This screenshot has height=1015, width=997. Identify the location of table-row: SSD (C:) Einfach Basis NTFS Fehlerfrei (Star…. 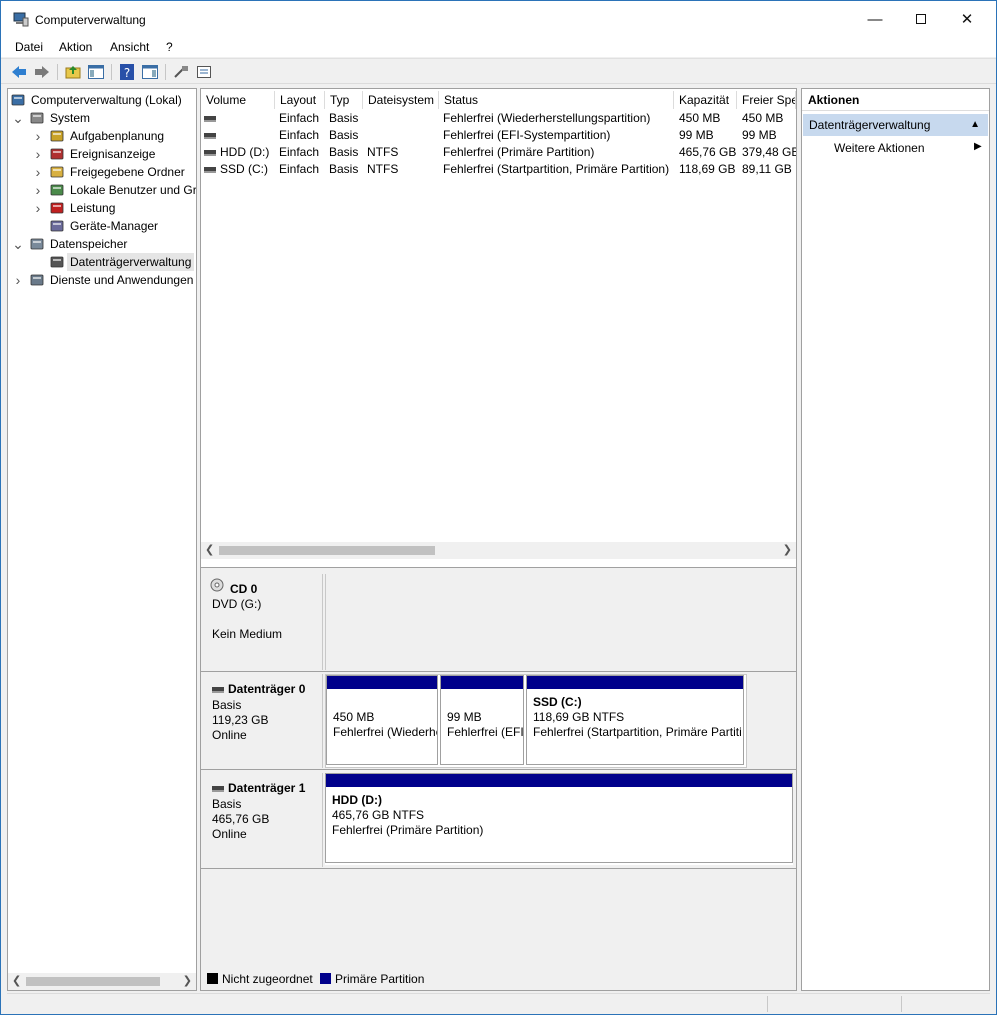
(498, 169).